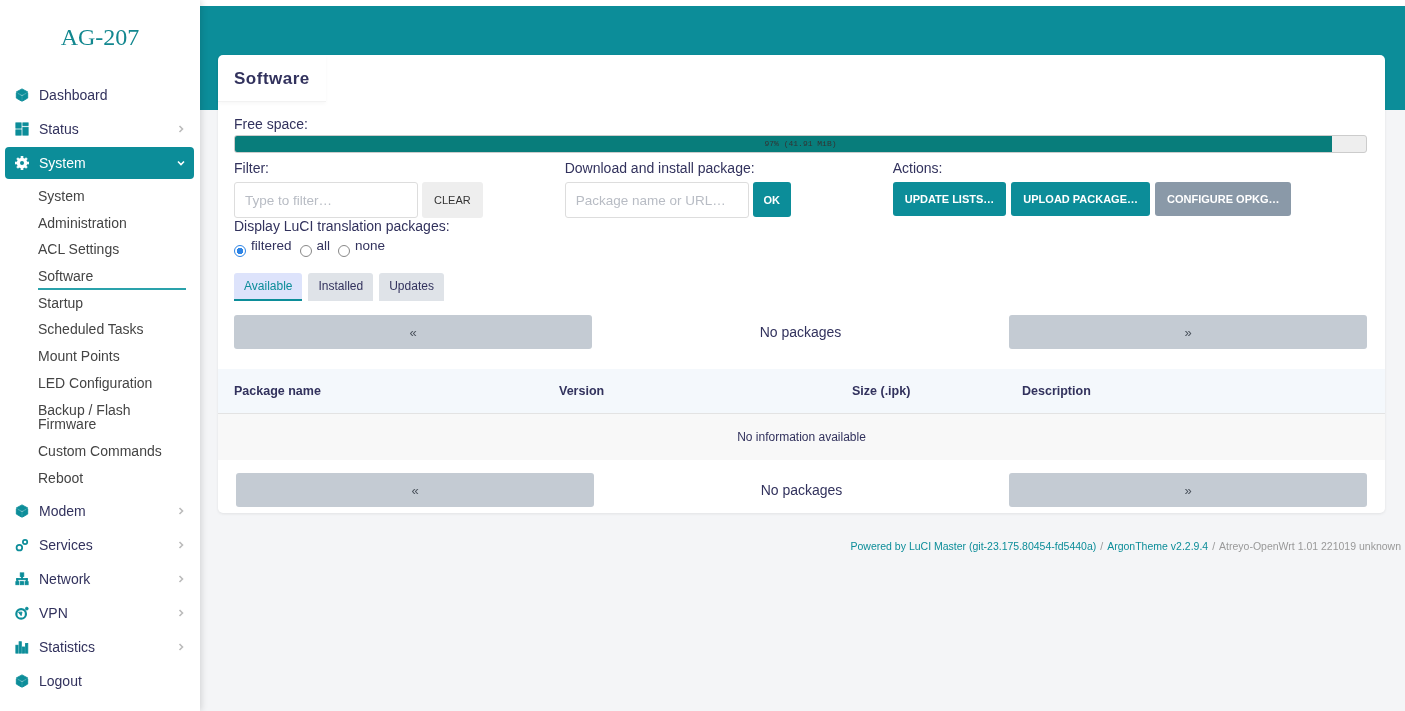 Image resolution: width=1405 pixels, height=711 pixels. I want to click on nav-item: Logout, so click(99, 681).